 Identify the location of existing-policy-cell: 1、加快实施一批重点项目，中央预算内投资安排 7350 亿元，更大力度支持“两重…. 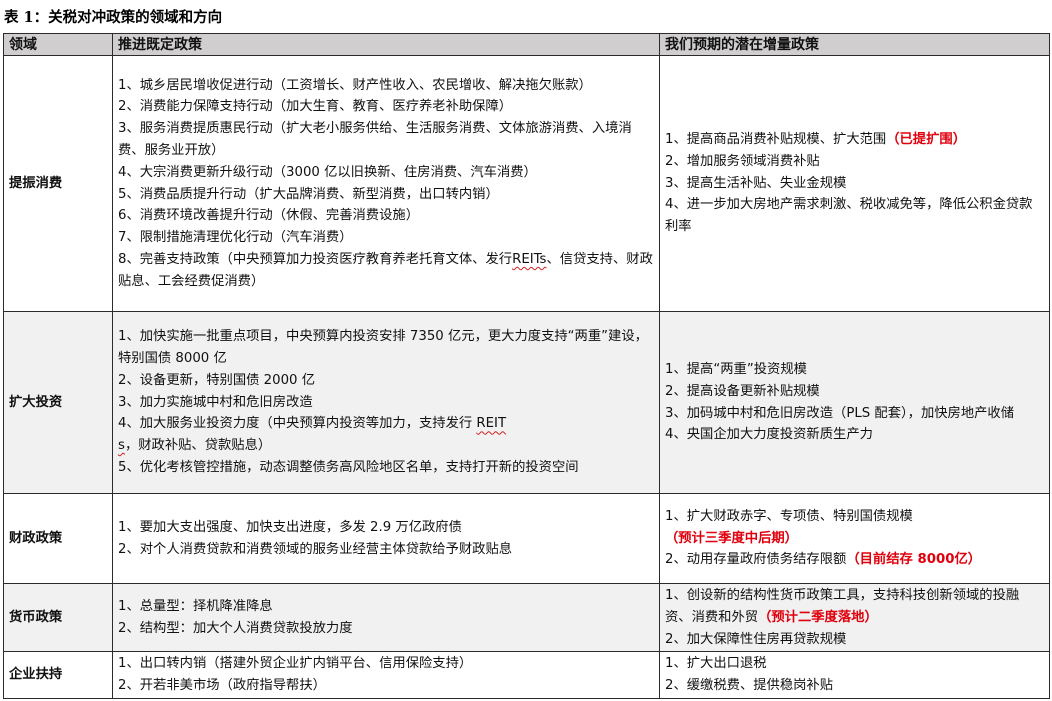
(386, 402).